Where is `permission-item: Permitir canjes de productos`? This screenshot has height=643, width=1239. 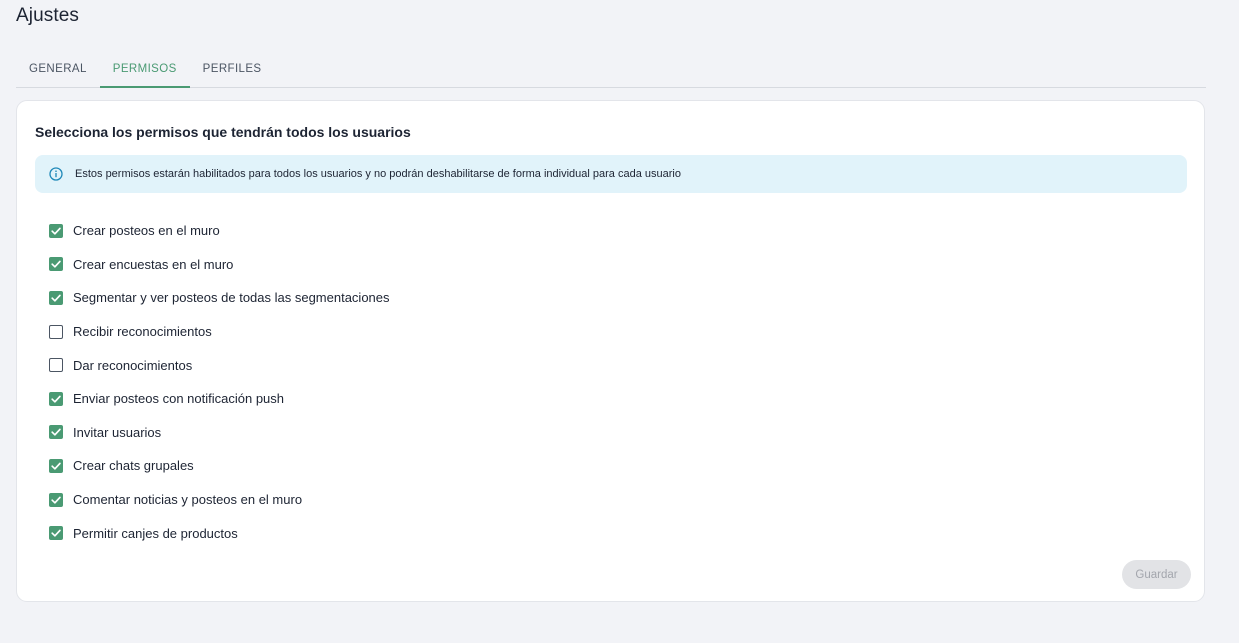
permission-item: Permitir canjes de productos is located at coordinates (219, 533).